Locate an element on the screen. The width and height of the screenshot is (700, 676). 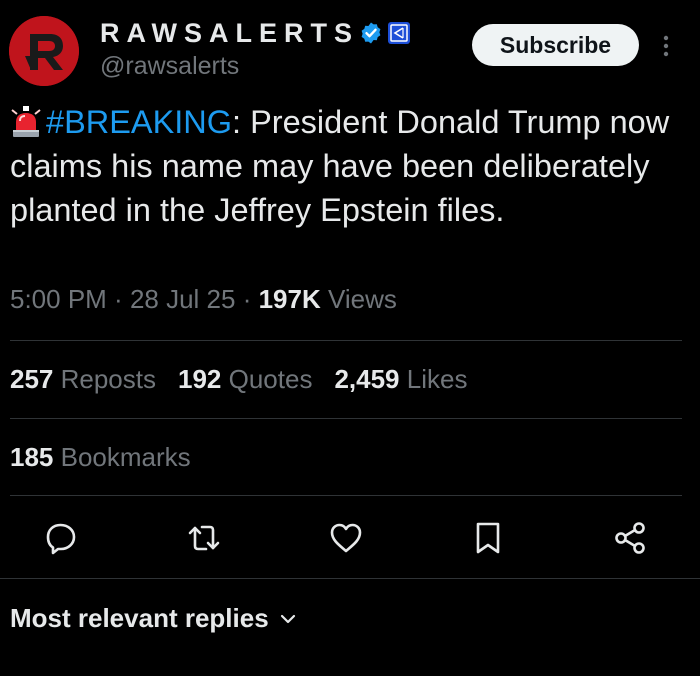
likes-label: Likes is located at coordinates (433, 379).